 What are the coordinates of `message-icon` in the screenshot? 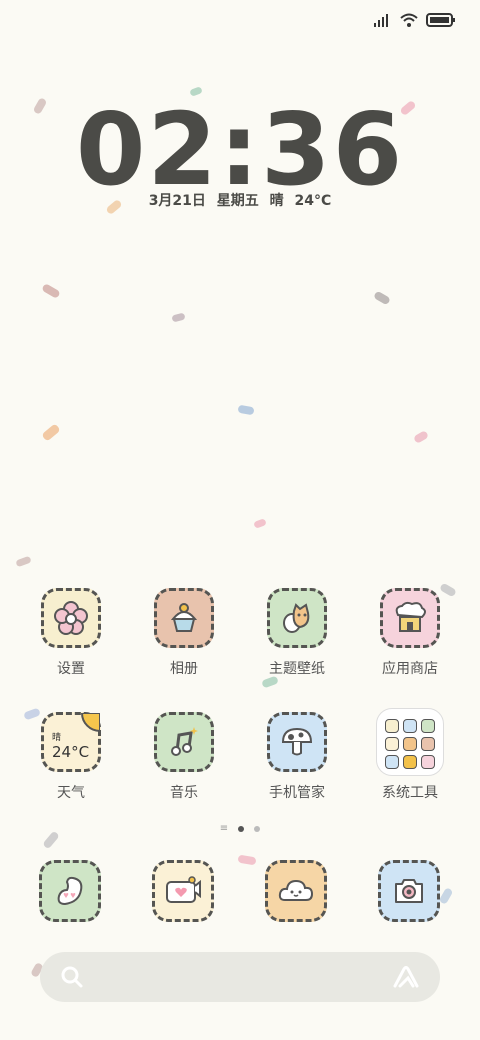 It's located at (183, 891).